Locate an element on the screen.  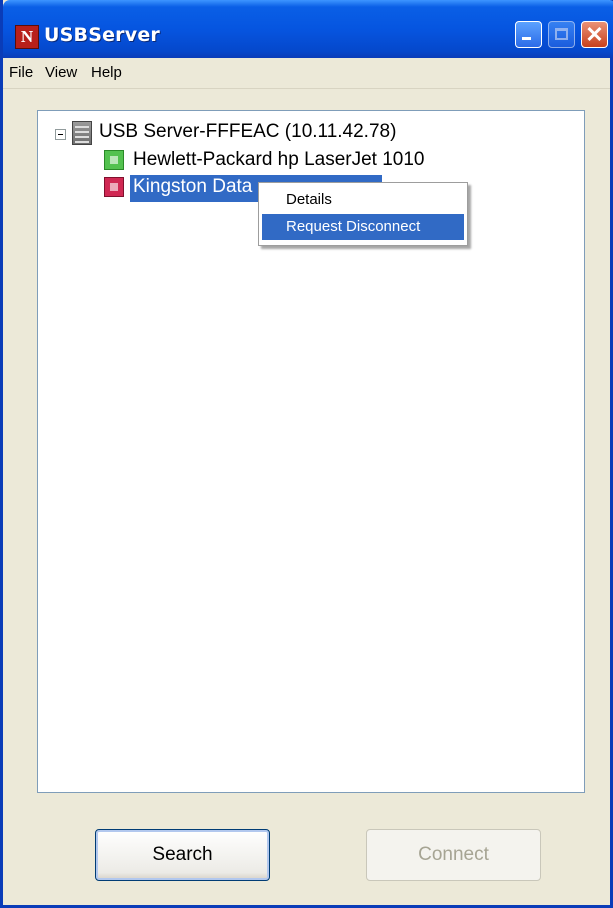
close-button: ✕ is located at coordinates (594, 34).